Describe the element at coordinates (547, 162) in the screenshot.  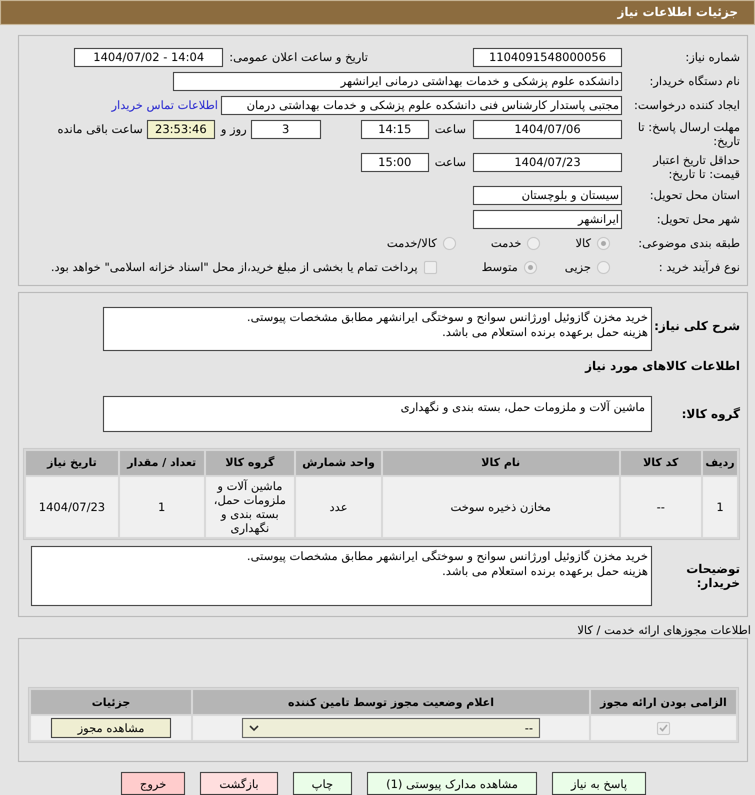
I see `validity-date-field: 1404/07/23` at that location.